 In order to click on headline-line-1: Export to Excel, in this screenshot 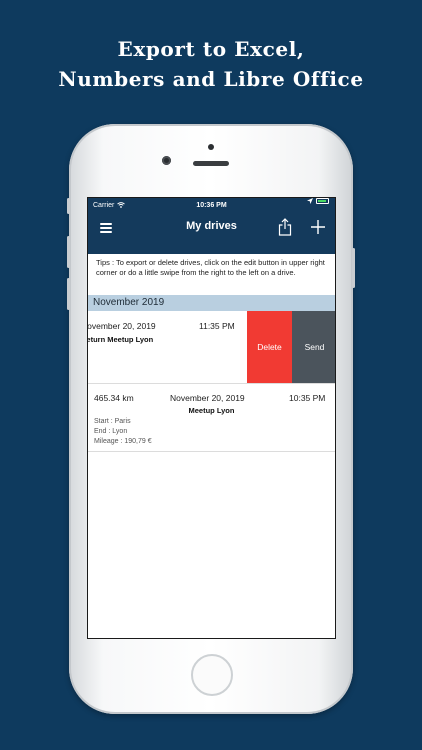, I will do `click(211, 49)`.